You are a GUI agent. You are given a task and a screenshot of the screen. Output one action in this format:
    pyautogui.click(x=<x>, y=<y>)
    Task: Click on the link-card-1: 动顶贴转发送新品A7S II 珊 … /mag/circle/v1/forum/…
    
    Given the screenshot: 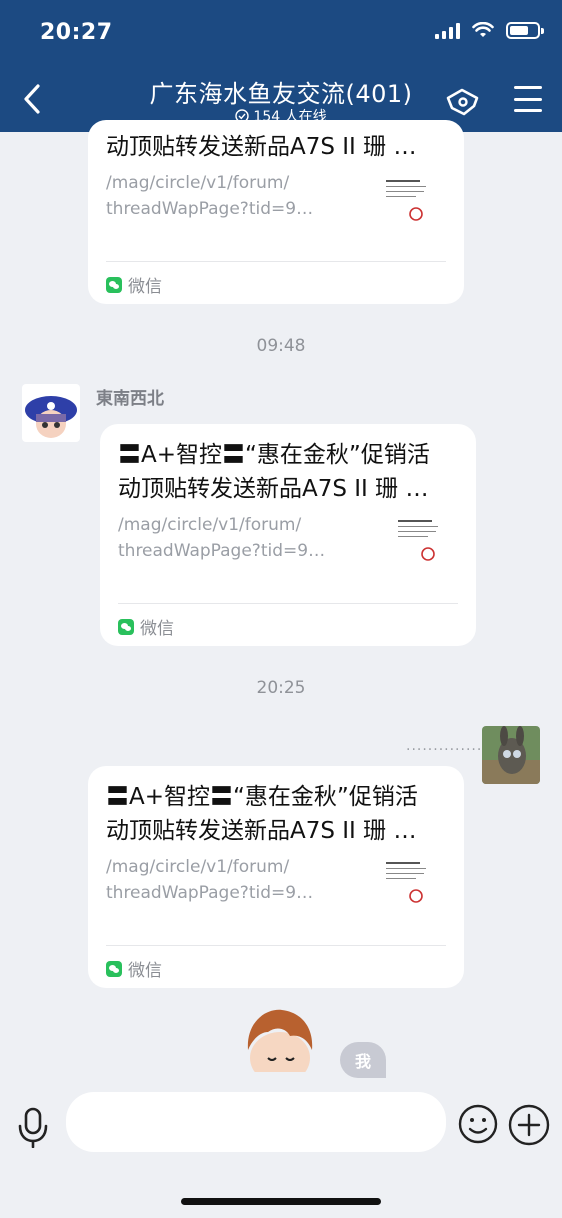 What is the action you would take?
    pyautogui.click(x=276, y=212)
    